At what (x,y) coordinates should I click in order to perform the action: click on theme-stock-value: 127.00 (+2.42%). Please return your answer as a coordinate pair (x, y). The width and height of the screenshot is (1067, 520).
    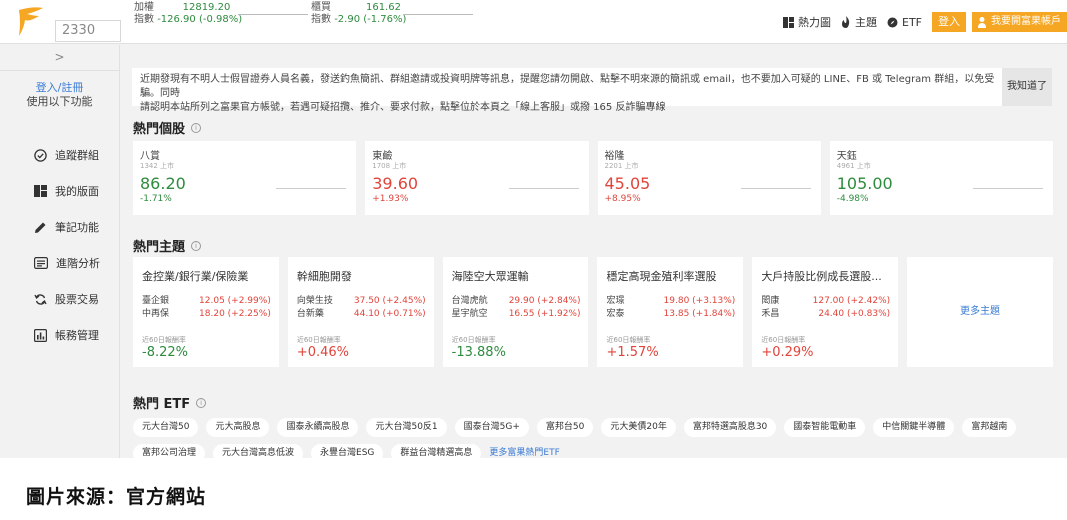
    Looking at the image, I should click on (851, 301).